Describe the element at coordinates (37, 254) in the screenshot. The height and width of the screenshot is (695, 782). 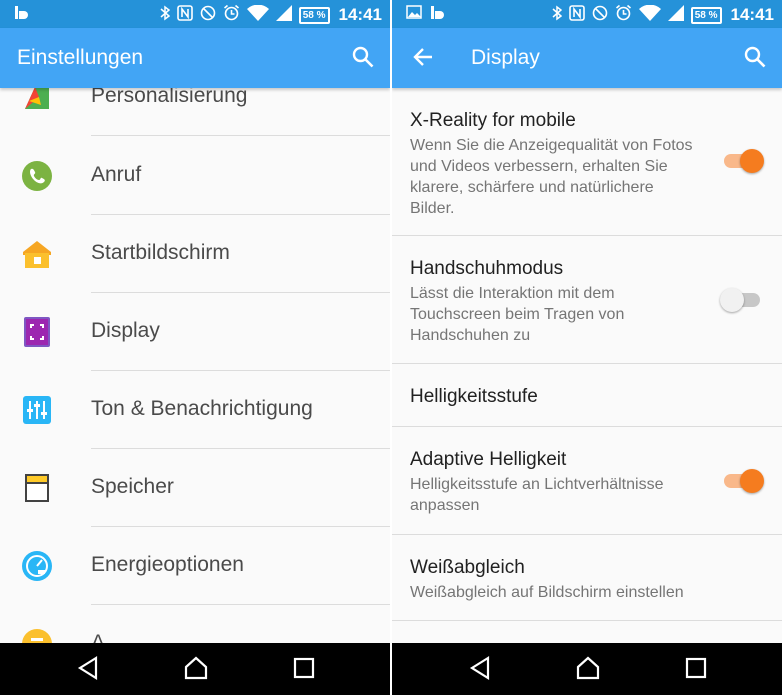
I see `home-icon` at that location.